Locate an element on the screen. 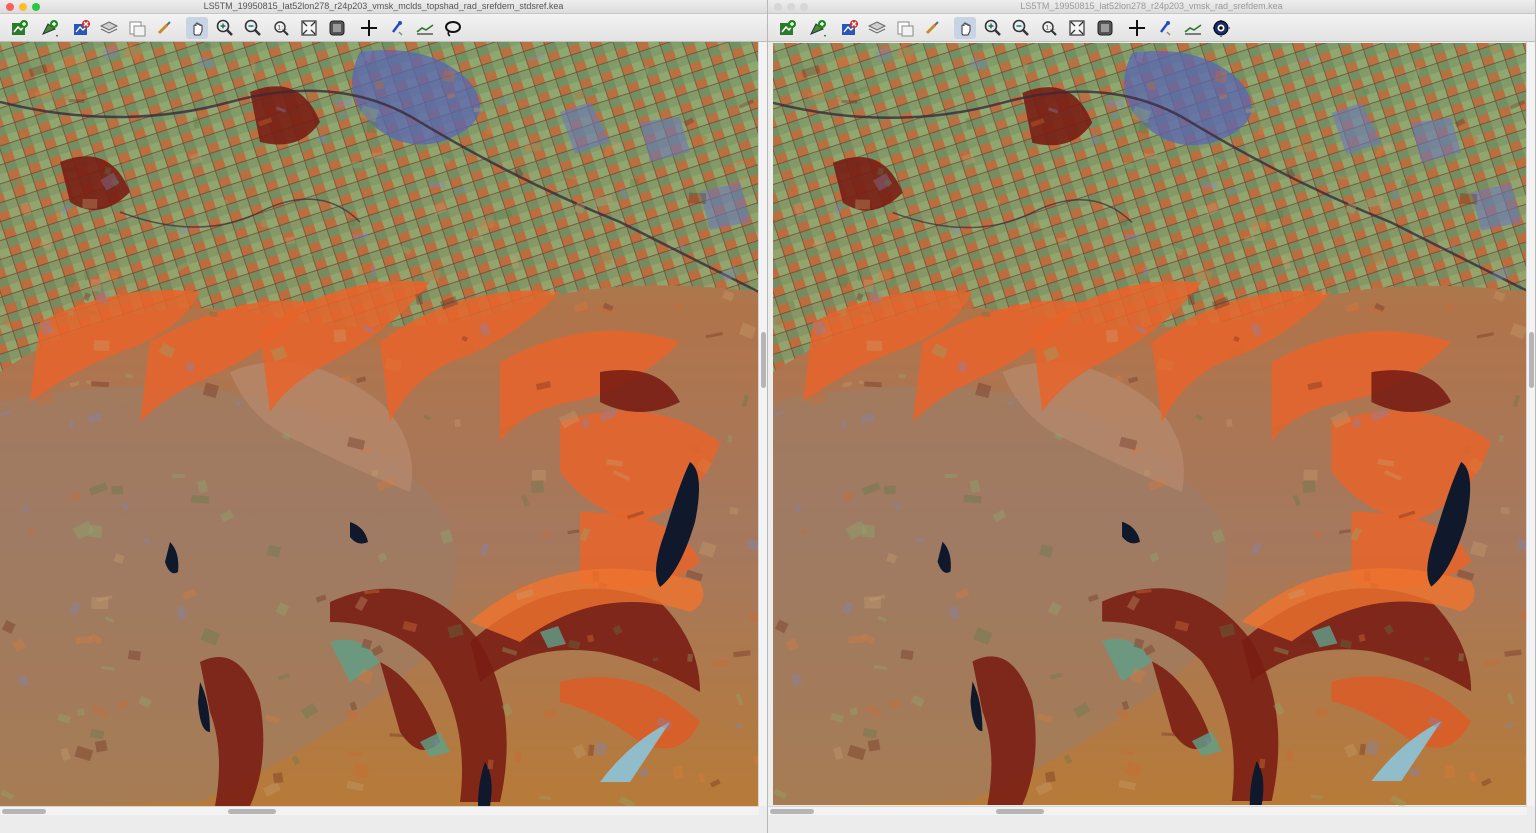 The height and width of the screenshot is (833, 1536). lasso-select-button is located at coordinates (453, 28).